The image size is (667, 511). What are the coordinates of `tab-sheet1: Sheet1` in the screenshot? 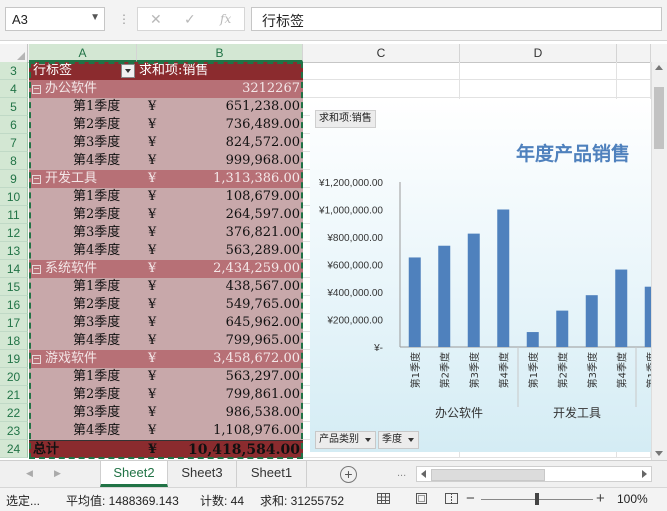 It's located at (272, 474).